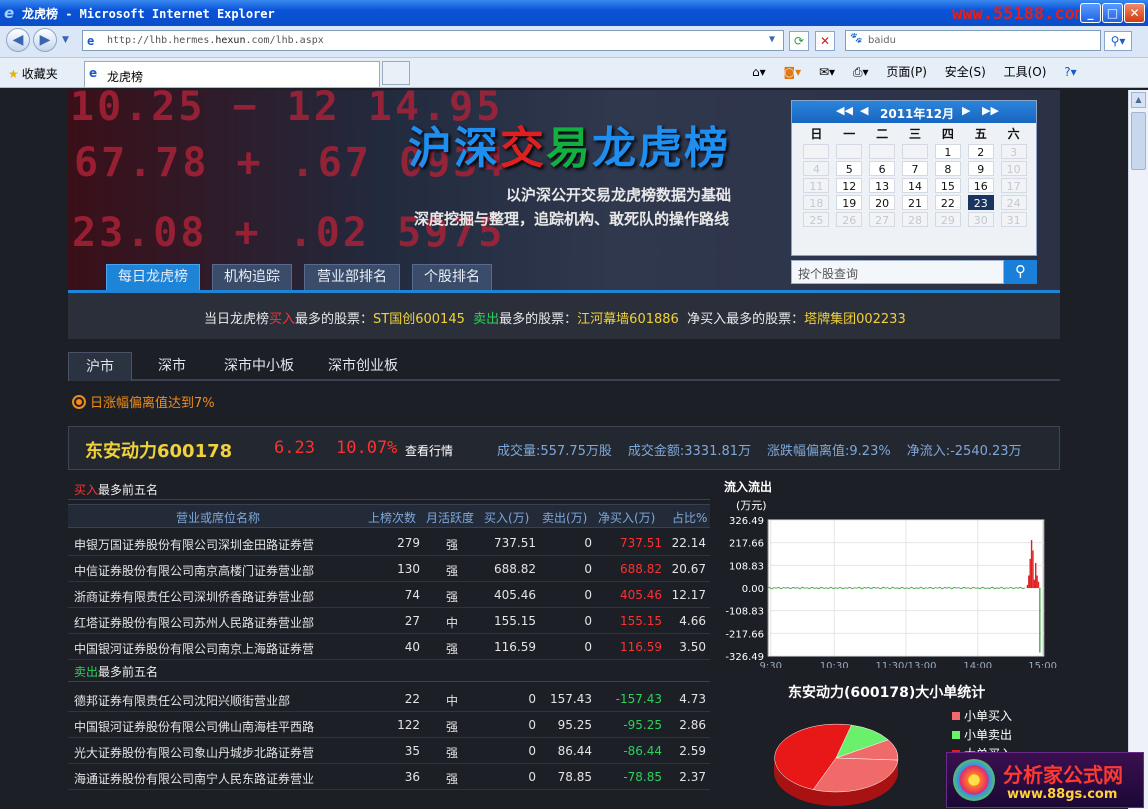 The width and height of the screenshot is (1148, 809). Describe the element at coordinates (1138, 100) in the screenshot. I see `scroll-up-icon: ▲` at that location.